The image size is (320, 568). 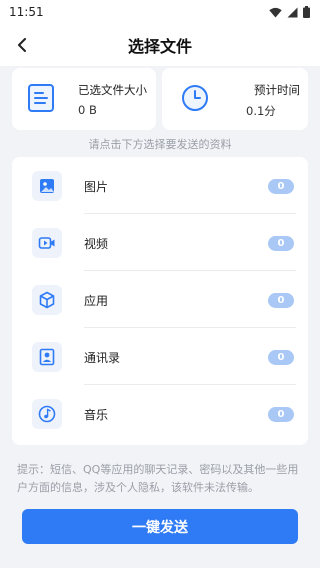 I want to click on estimated-time-value: 0.1分, so click(x=261, y=111).